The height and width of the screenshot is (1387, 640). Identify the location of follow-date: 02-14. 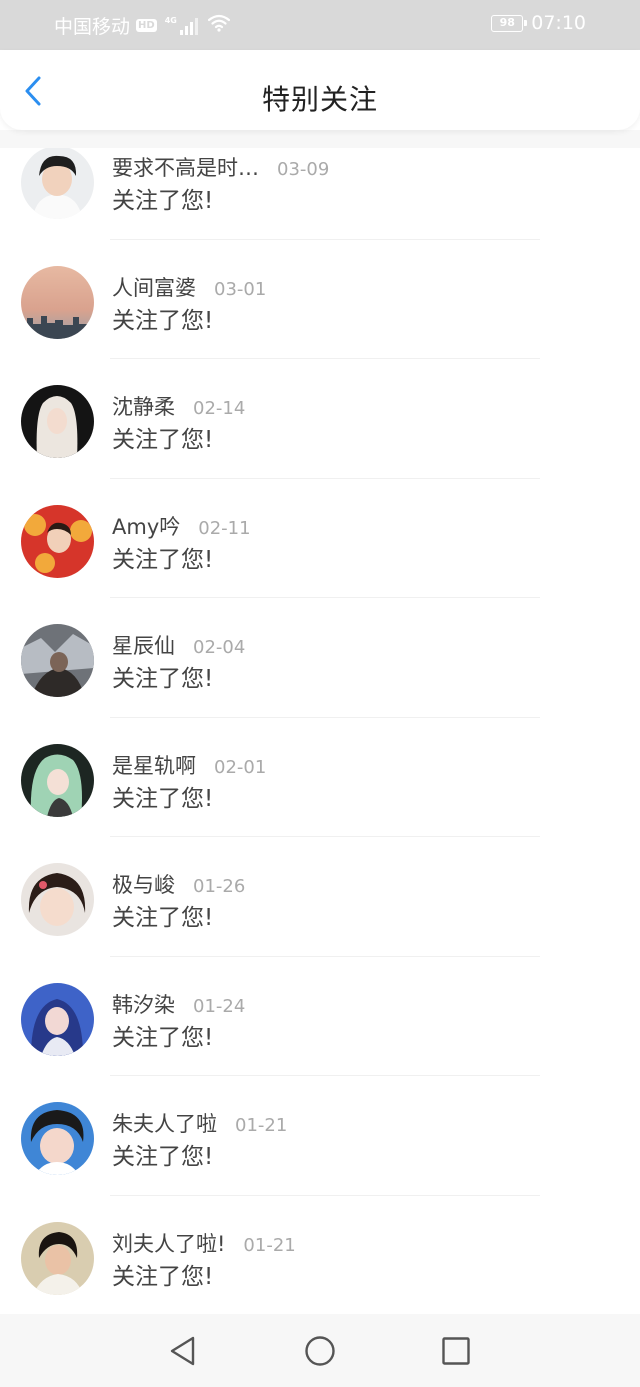
(219, 408).